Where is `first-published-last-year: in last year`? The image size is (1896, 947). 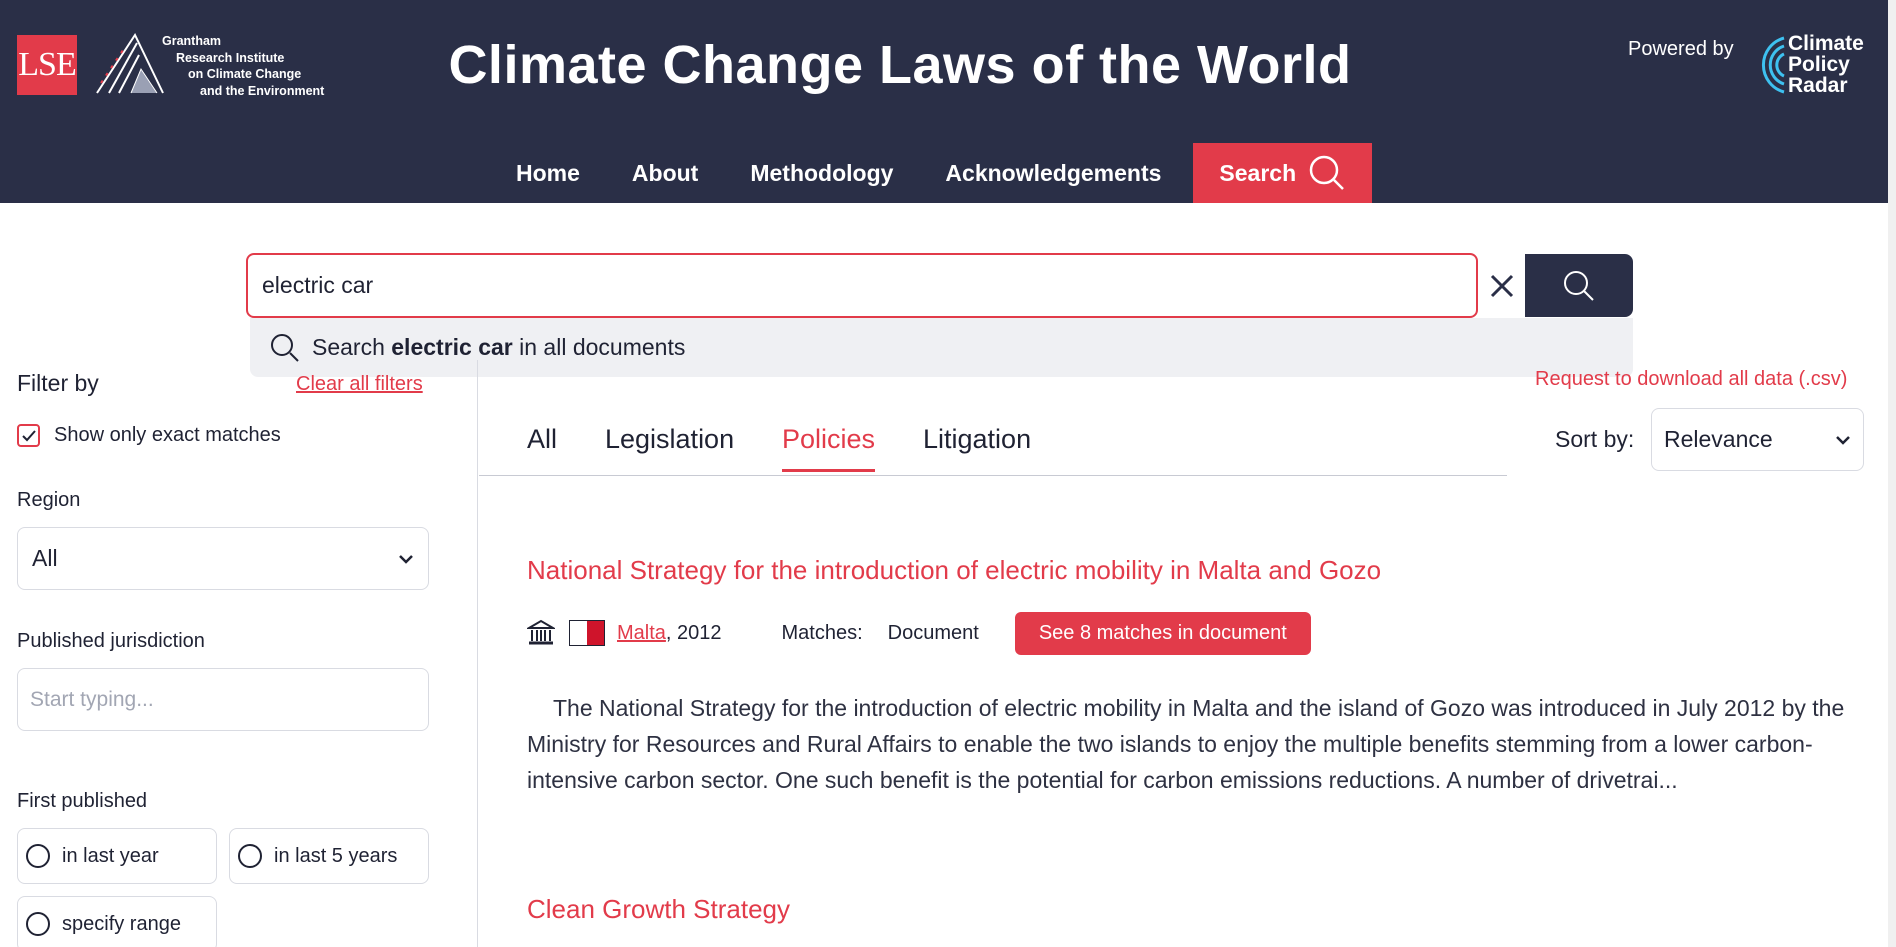 first-published-last-year: in last year is located at coordinates (117, 856).